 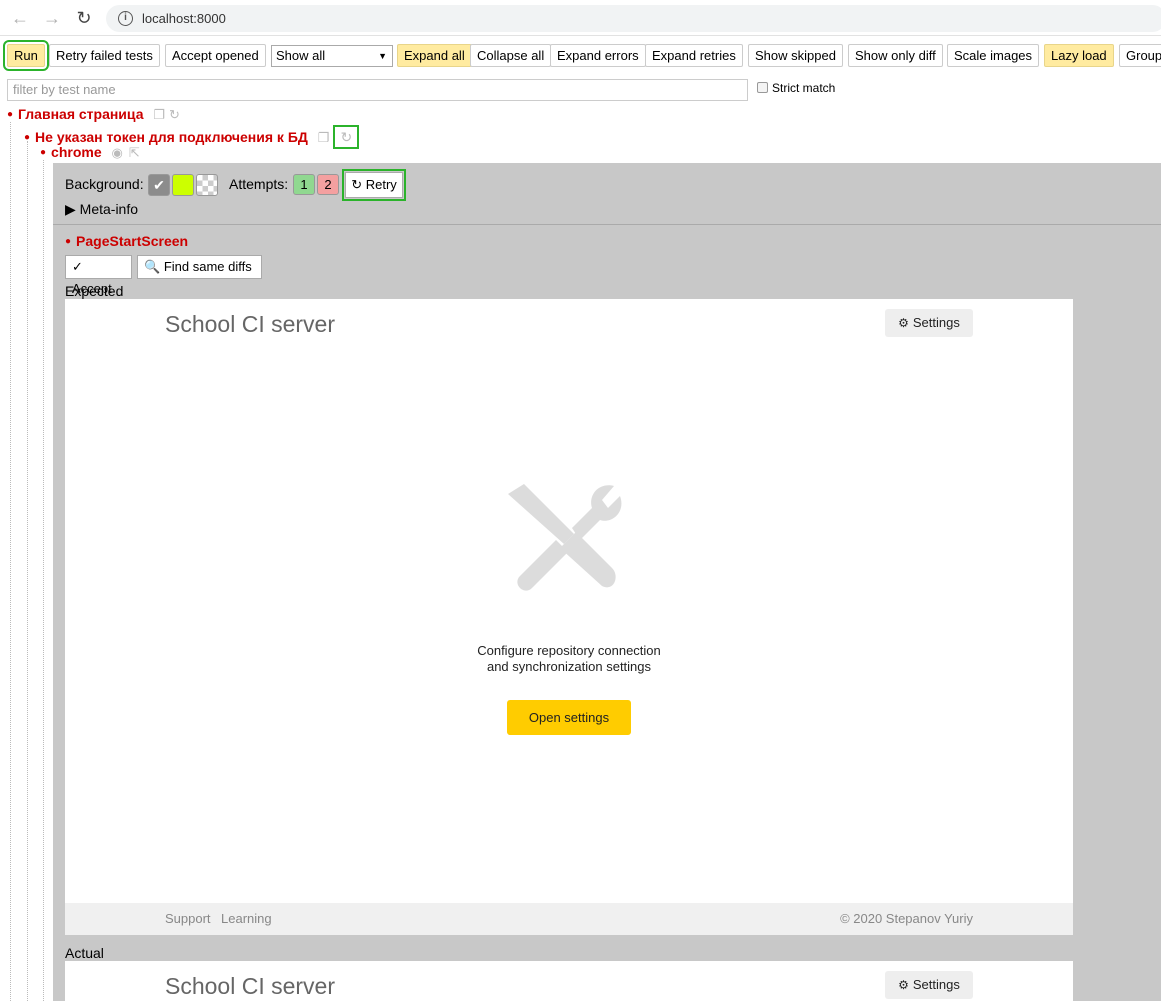 I want to click on dropdown-arrow-icon: ▼, so click(x=382, y=56).